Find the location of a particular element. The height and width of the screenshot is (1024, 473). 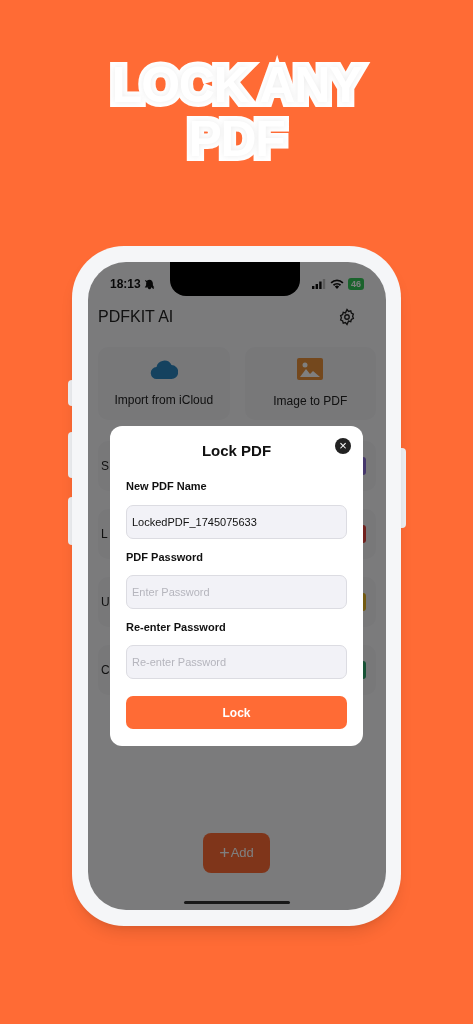

plus-icon: + is located at coordinates (224, 853).